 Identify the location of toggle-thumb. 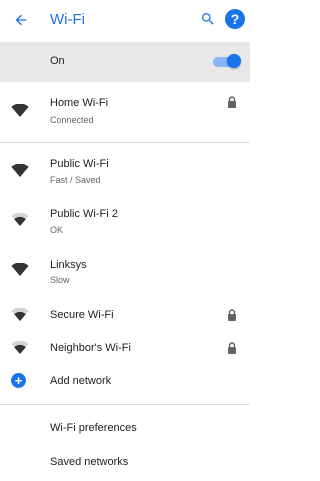
(234, 61).